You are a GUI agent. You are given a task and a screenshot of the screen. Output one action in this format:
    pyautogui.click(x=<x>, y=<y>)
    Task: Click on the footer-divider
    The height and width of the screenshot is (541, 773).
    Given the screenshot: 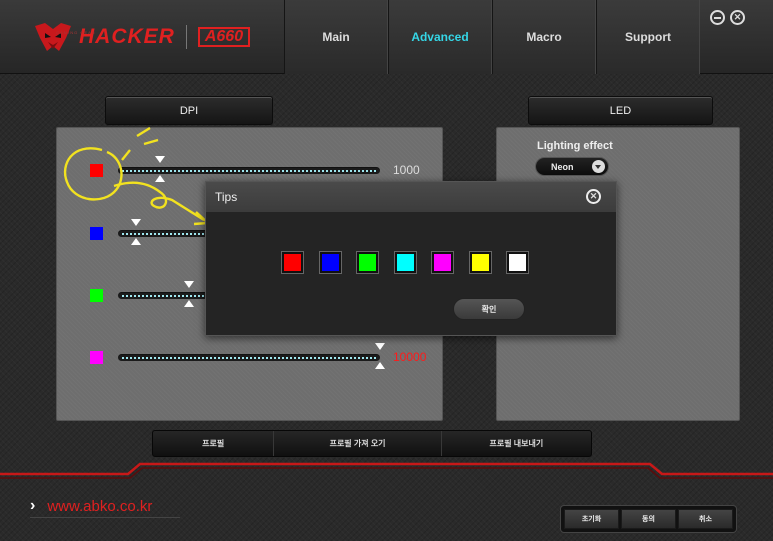 What is the action you would take?
    pyautogui.click(x=386, y=470)
    